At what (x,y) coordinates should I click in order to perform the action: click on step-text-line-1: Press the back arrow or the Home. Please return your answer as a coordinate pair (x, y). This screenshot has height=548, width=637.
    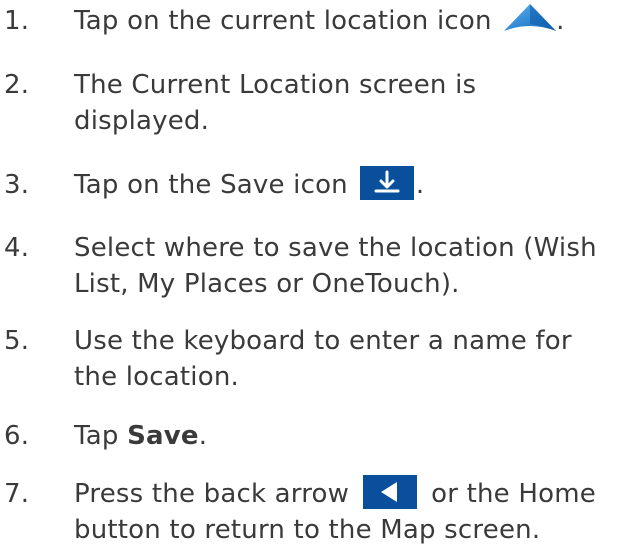
    Looking at the image, I should click on (354, 493).